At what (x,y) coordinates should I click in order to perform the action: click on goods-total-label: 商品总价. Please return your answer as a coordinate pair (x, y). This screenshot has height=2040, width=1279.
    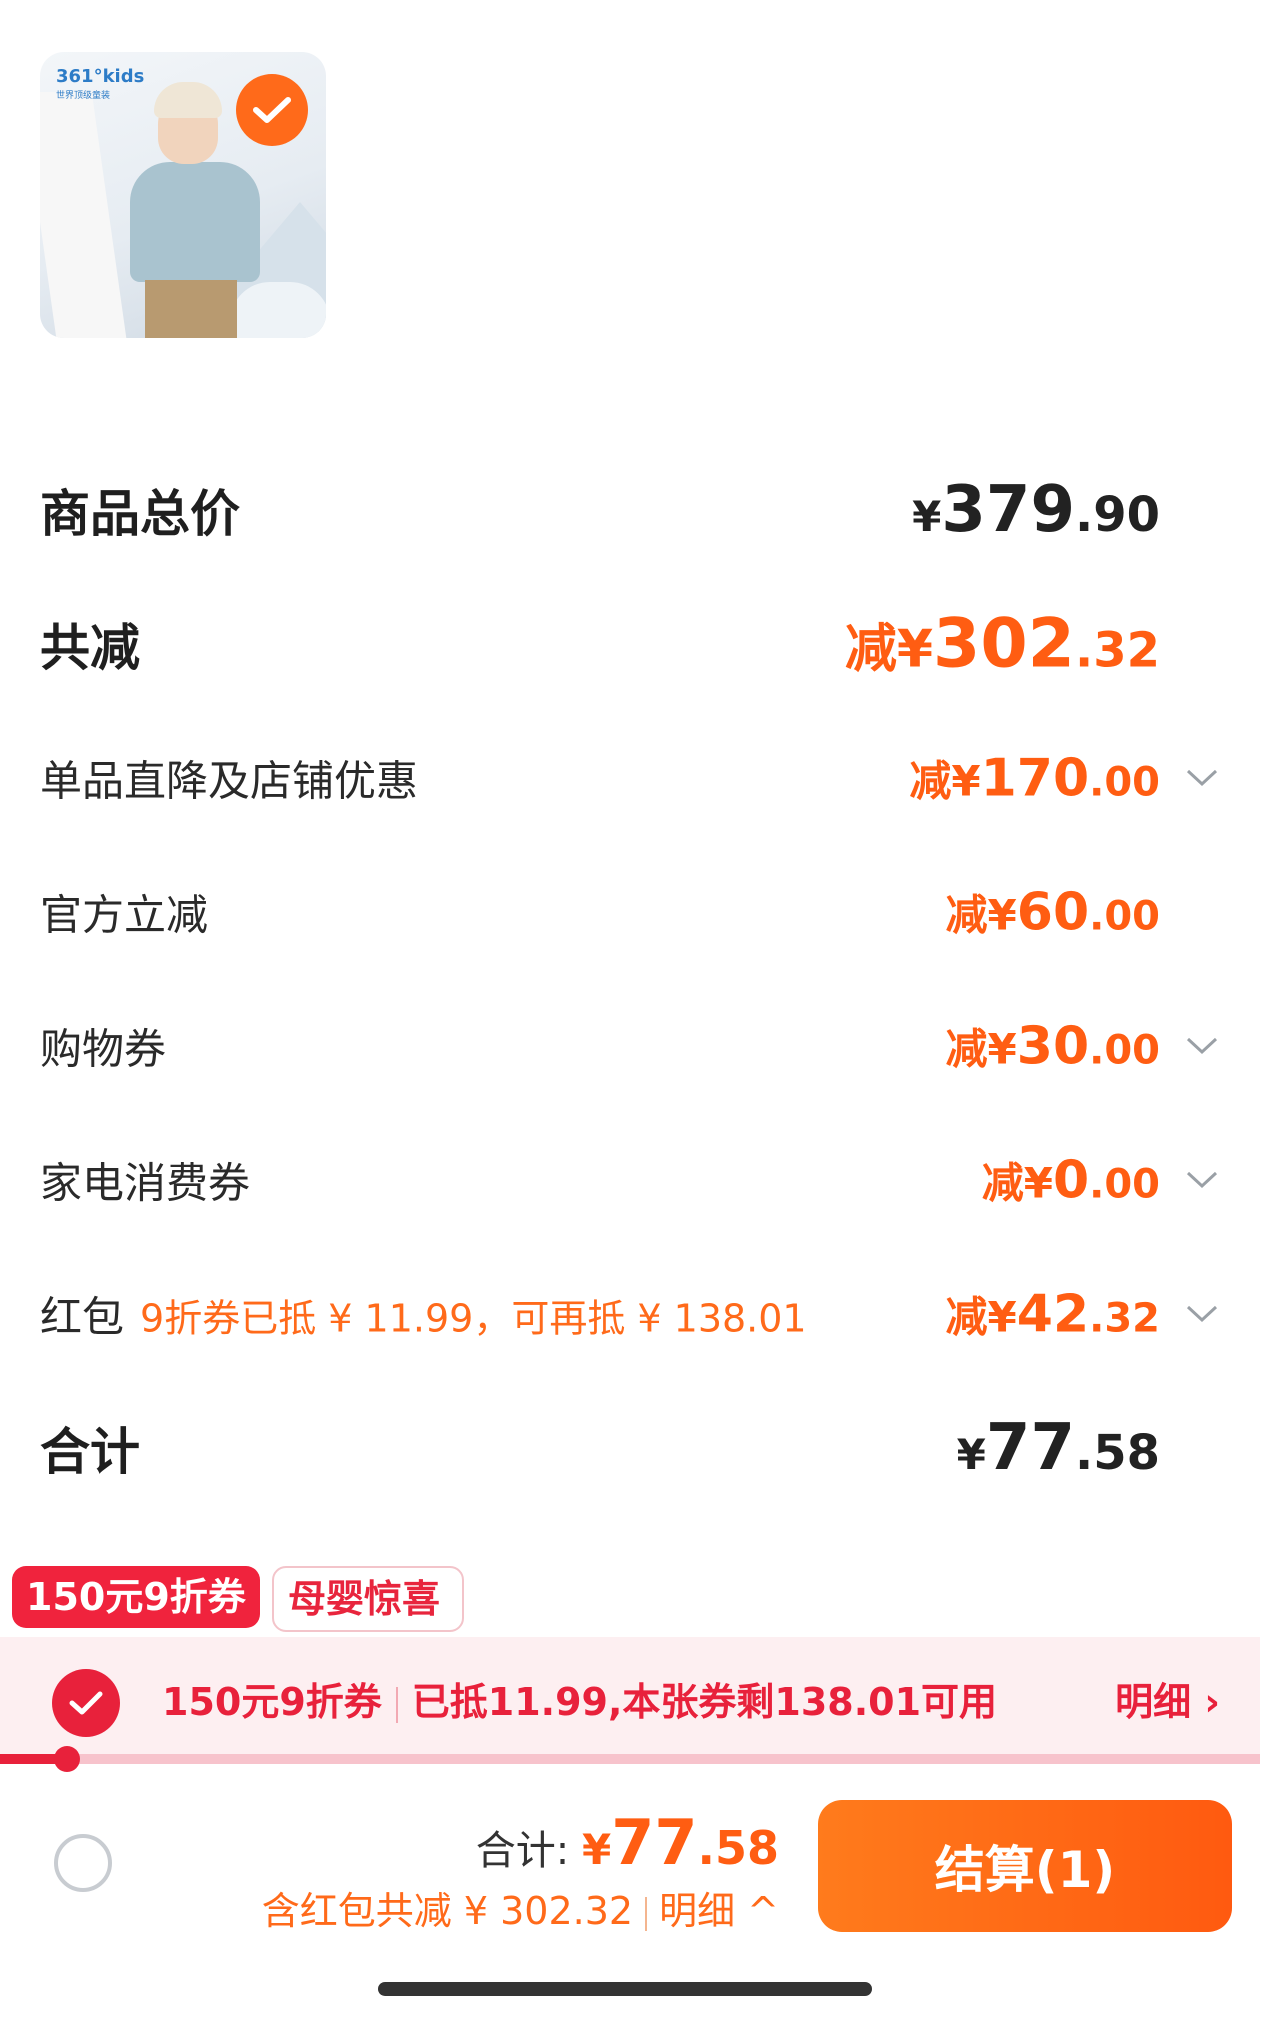
    Looking at the image, I should click on (140, 514).